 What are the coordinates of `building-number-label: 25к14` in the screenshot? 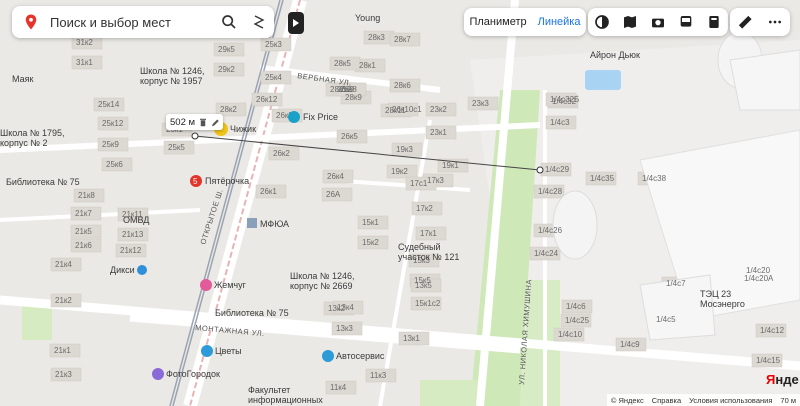 It's located at (109, 104).